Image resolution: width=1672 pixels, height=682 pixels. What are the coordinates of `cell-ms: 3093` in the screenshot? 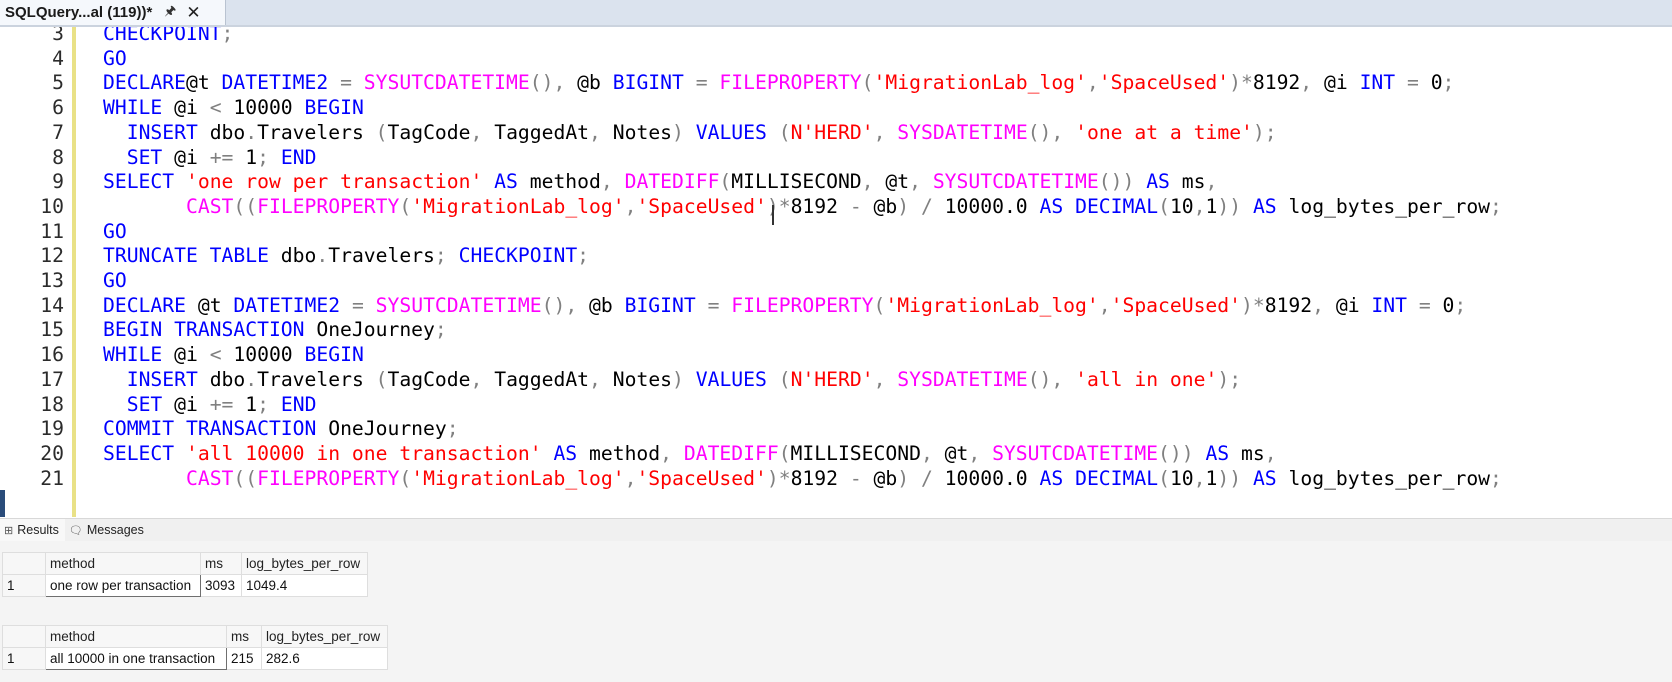 It's located at (221, 585).